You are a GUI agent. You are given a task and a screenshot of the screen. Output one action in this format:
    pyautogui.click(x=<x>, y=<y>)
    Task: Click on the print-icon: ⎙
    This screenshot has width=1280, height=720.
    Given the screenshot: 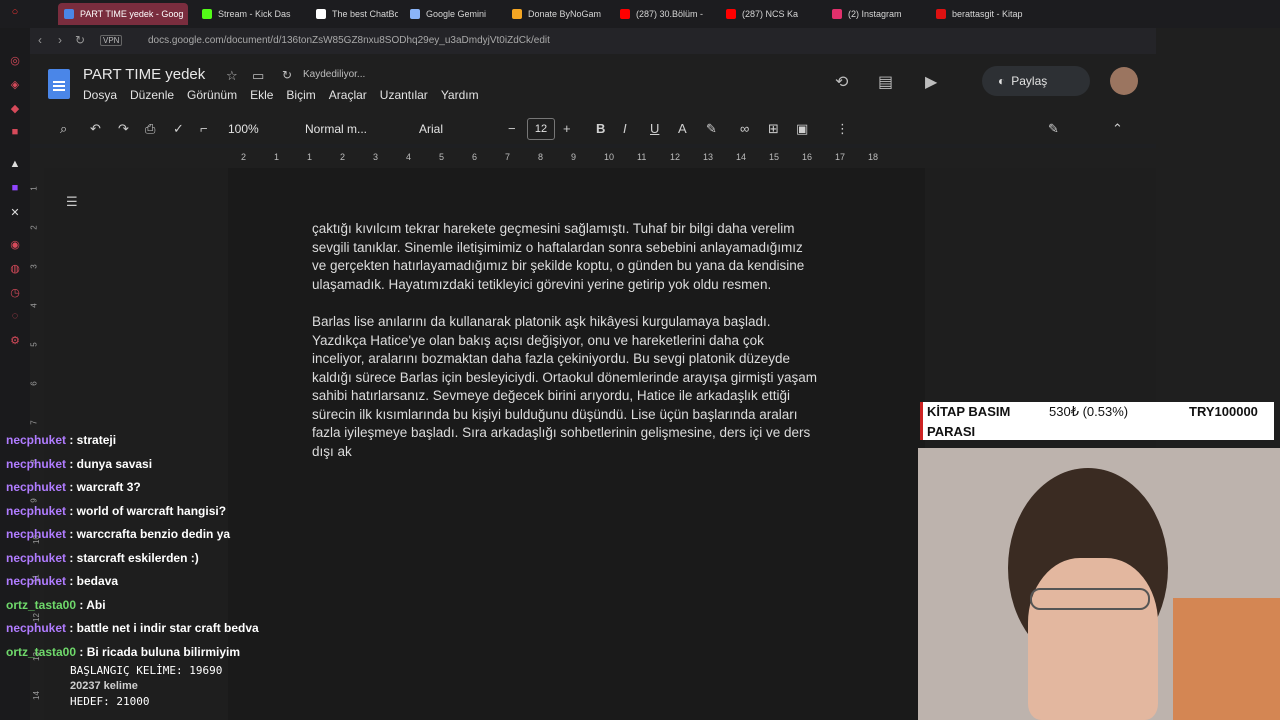 What is the action you would take?
    pyautogui.click(x=150, y=129)
    